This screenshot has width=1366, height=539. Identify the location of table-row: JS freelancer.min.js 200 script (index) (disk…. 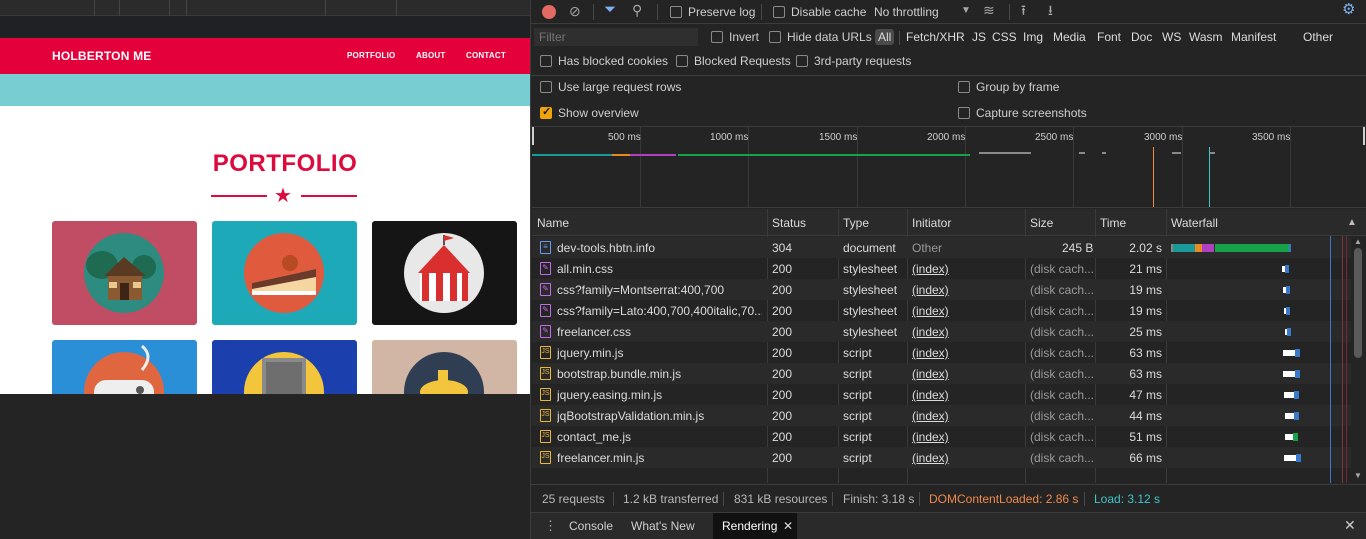
(942, 457).